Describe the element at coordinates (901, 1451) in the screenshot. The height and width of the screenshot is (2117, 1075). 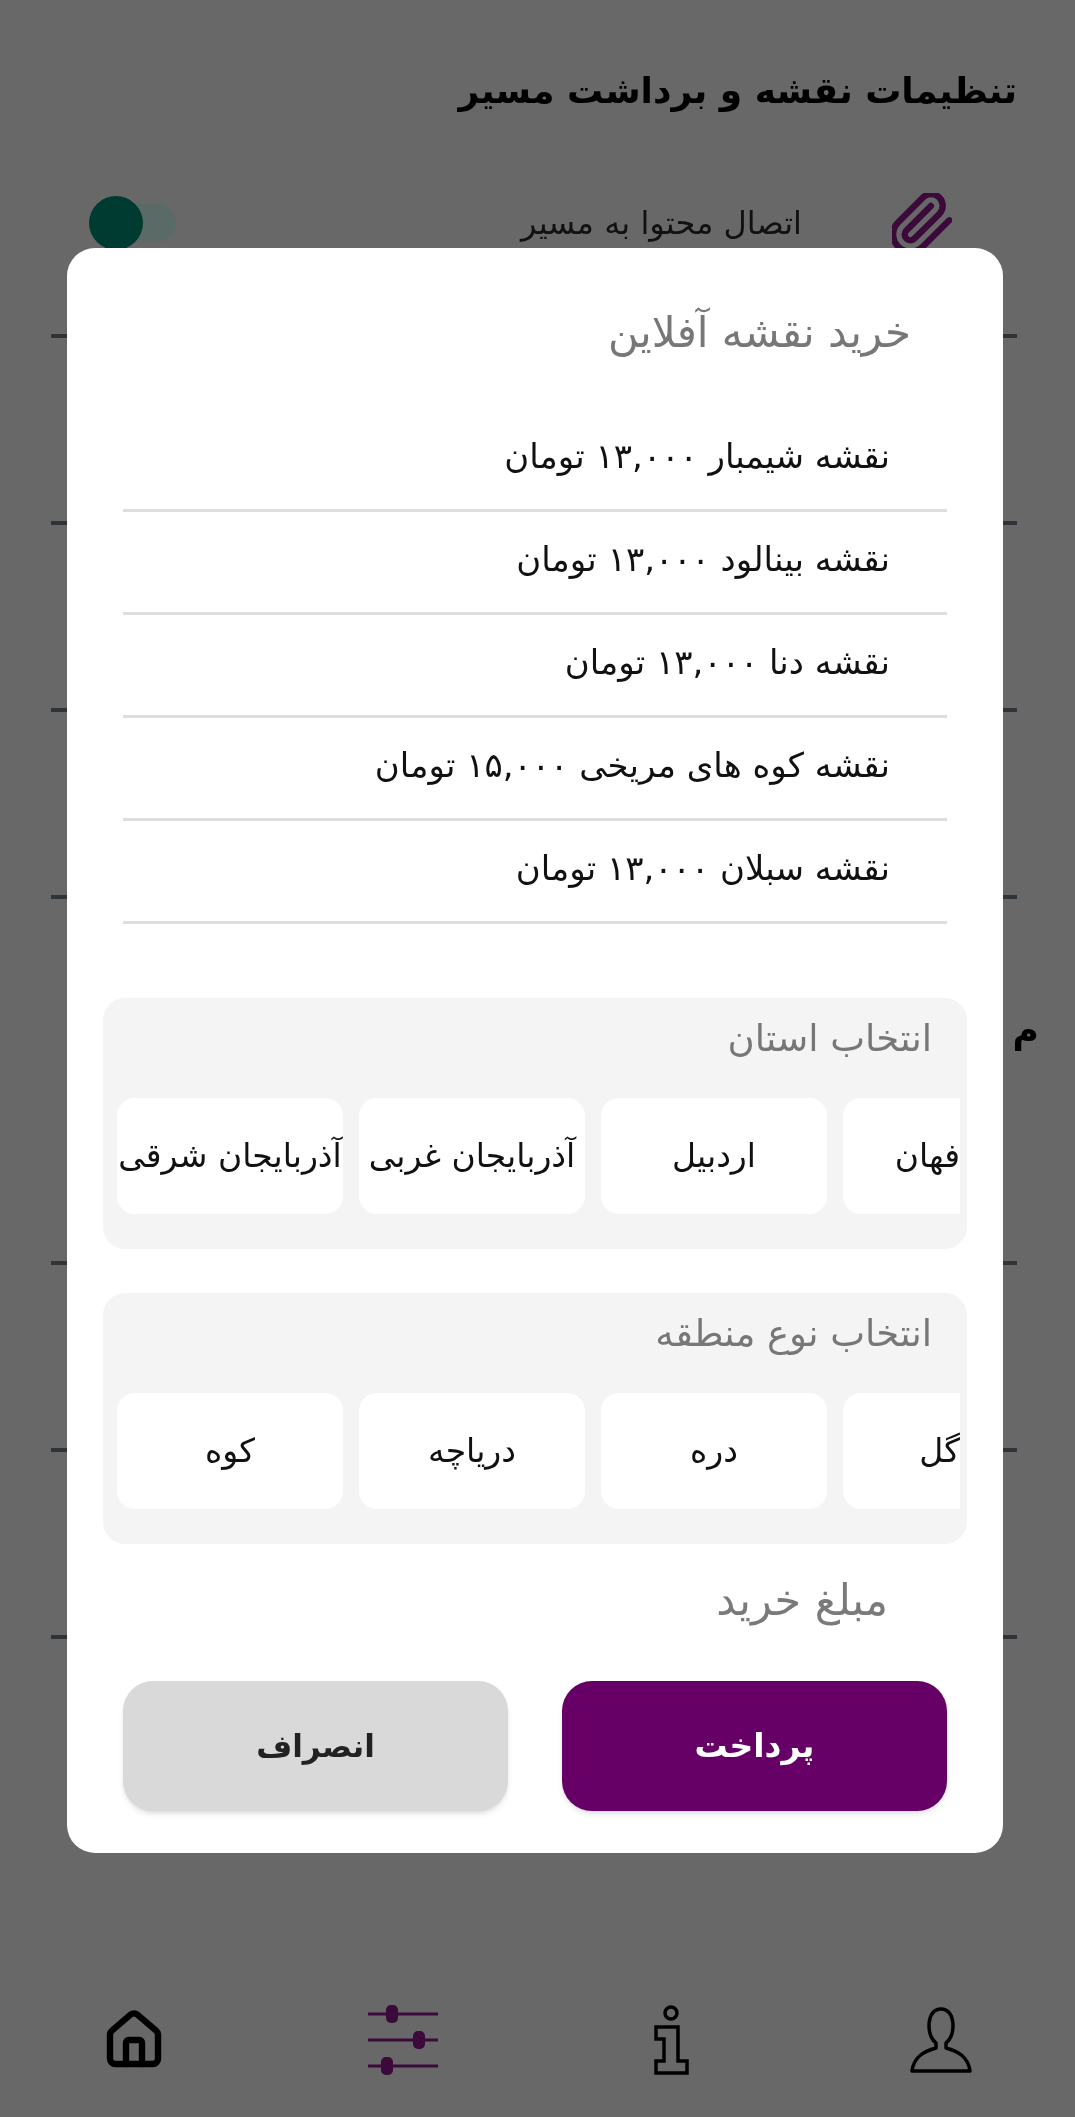
I see `option-chip: گل` at that location.